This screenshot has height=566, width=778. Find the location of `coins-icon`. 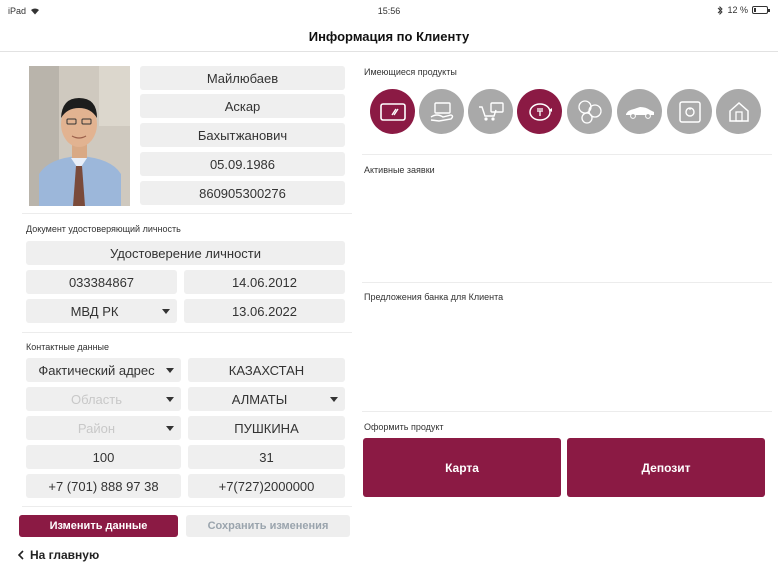

coins-icon is located at coordinates (589, 111).